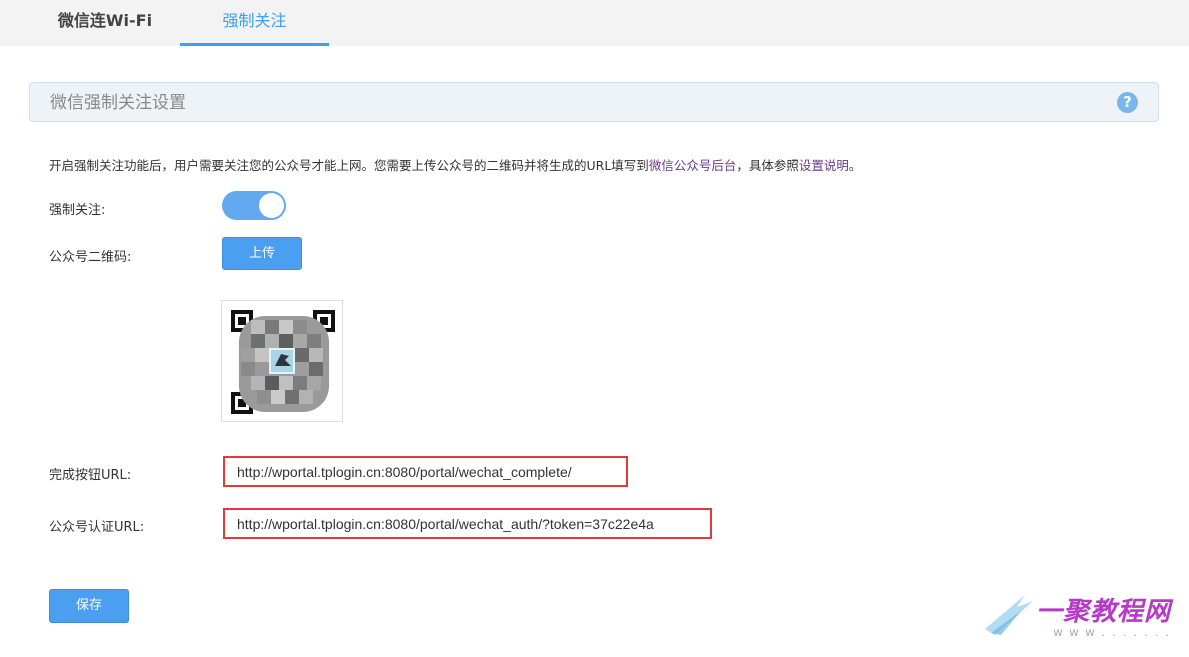  Describe the element at coordinates (594, 102) in the screenshot. I see `section-header: 微信强制关注设置 ?` at that location.